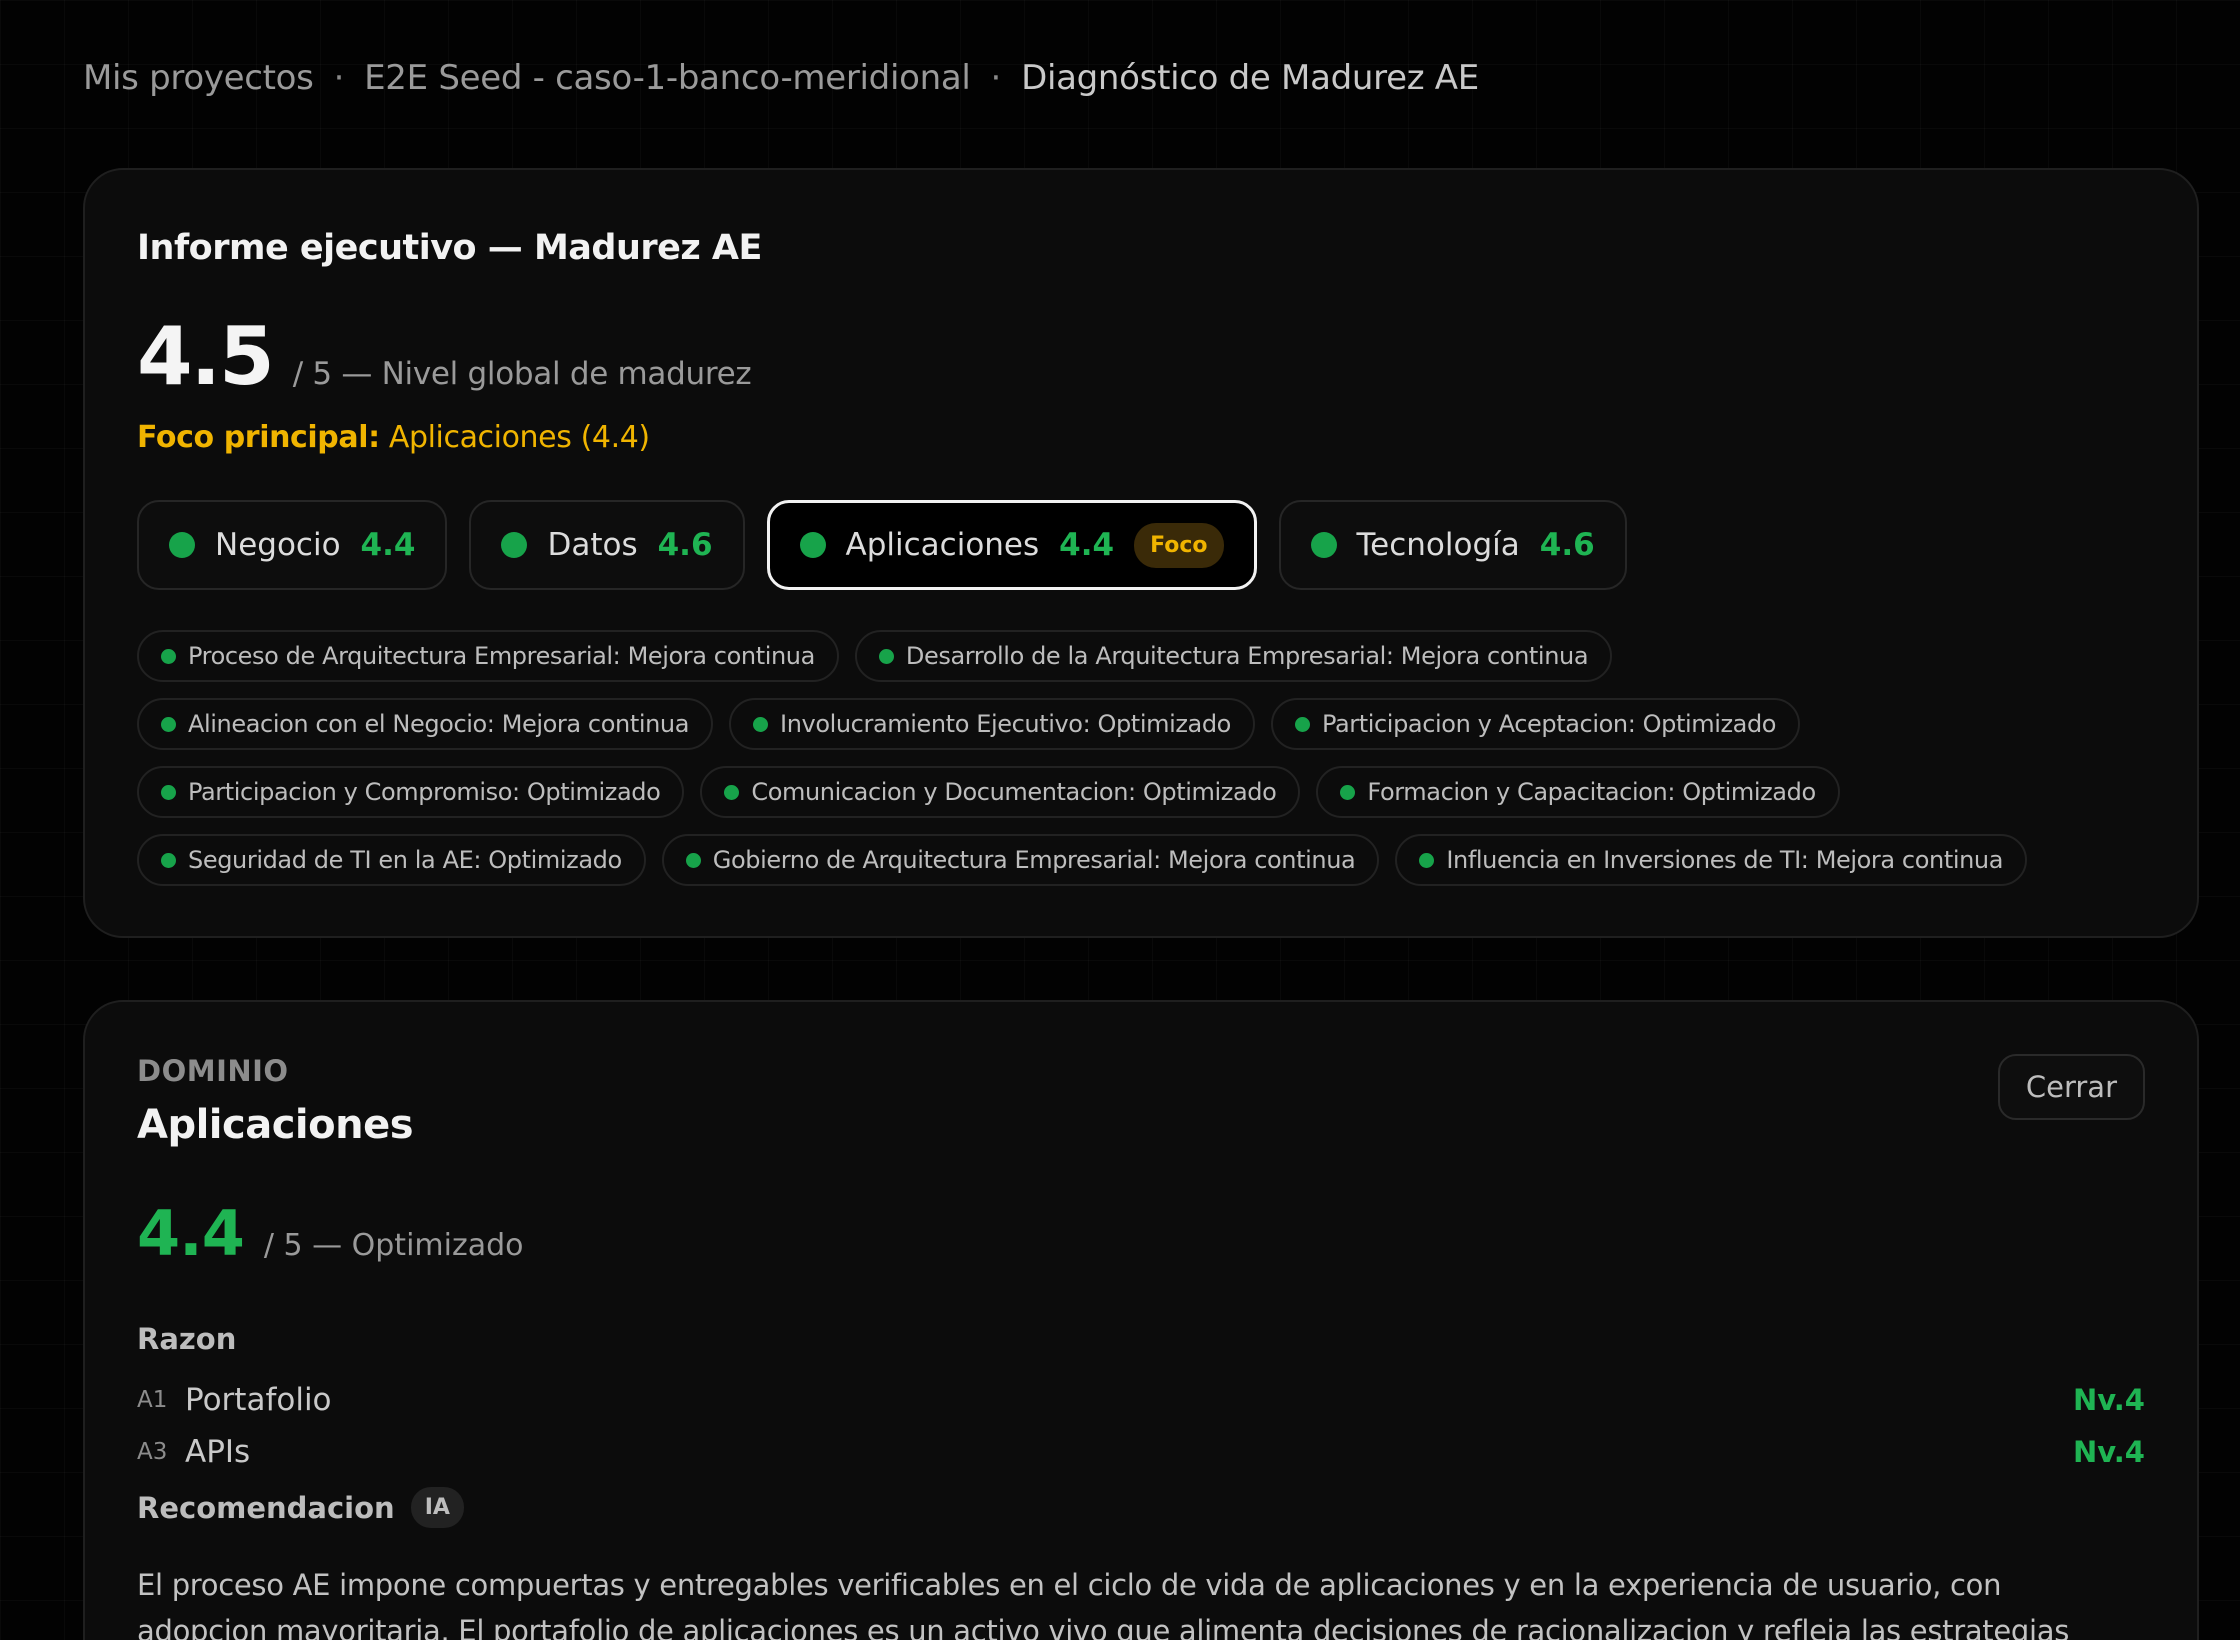  Describe the element at coordinates (1014, 792) in the screenshot. I see `criterion-label: Comunicacion y Documentacion: Optimizado` at that location.